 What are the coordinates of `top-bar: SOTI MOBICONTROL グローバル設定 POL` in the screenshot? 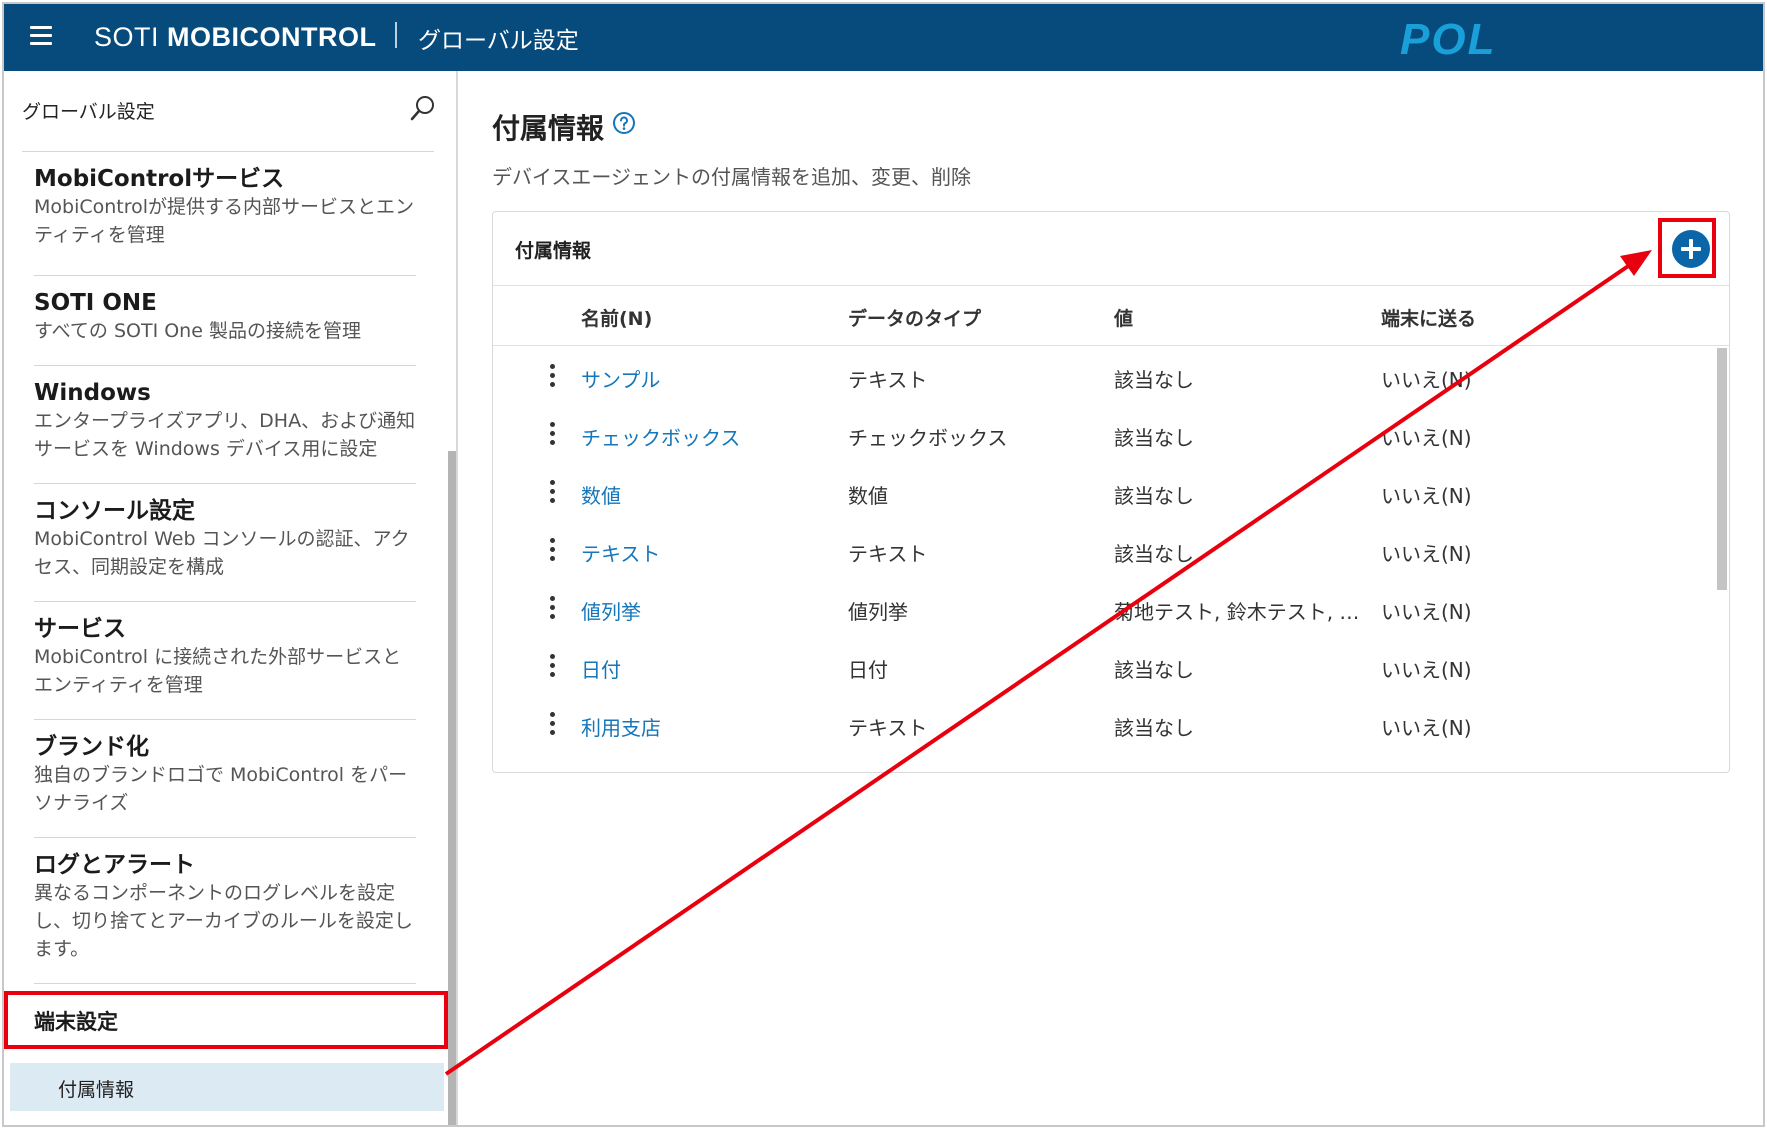 It's located at (883, 37).